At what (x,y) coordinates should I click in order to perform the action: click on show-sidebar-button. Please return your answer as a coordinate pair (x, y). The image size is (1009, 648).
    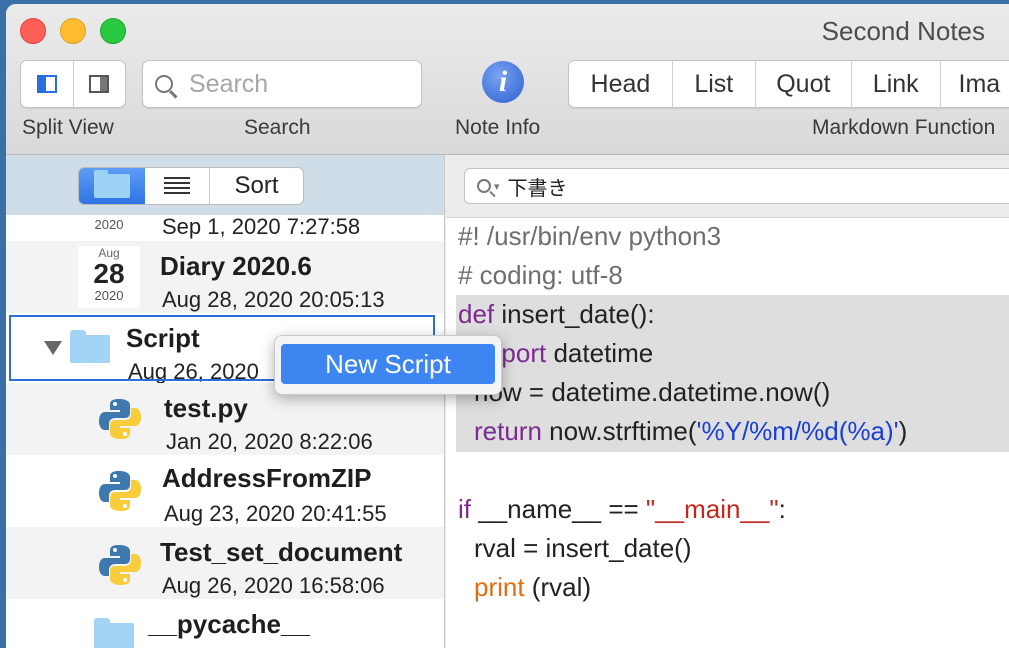
    Looking at the image, I should click on (47, 84).